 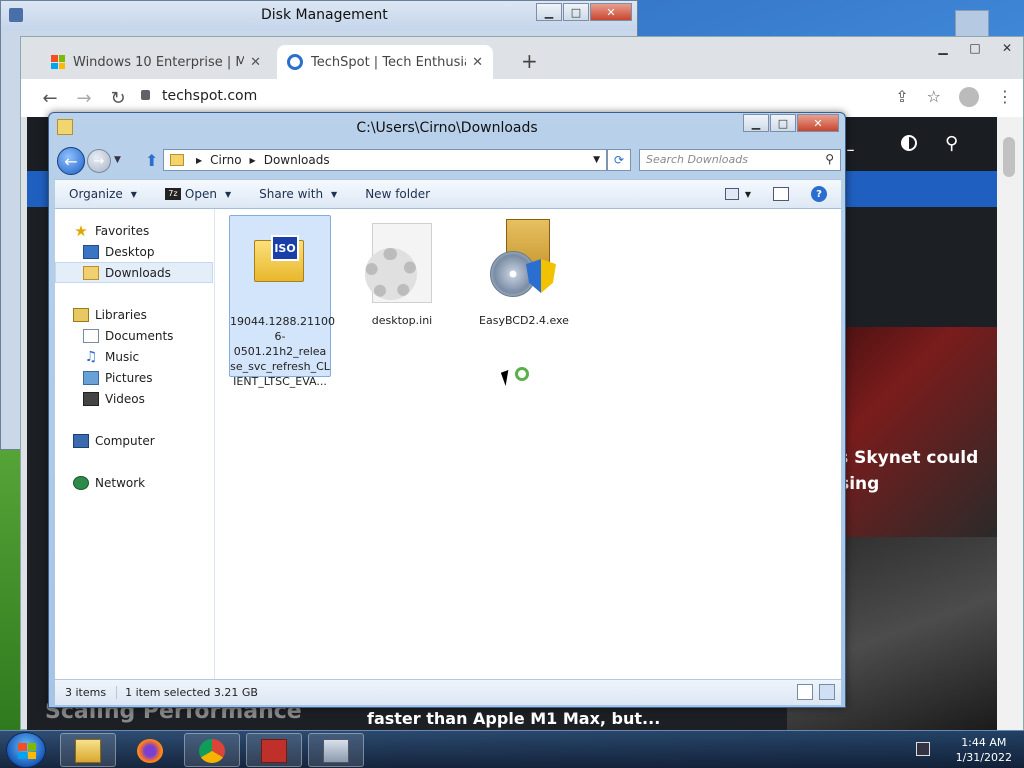 I want to click on start-button, so click(x=26, y=750).